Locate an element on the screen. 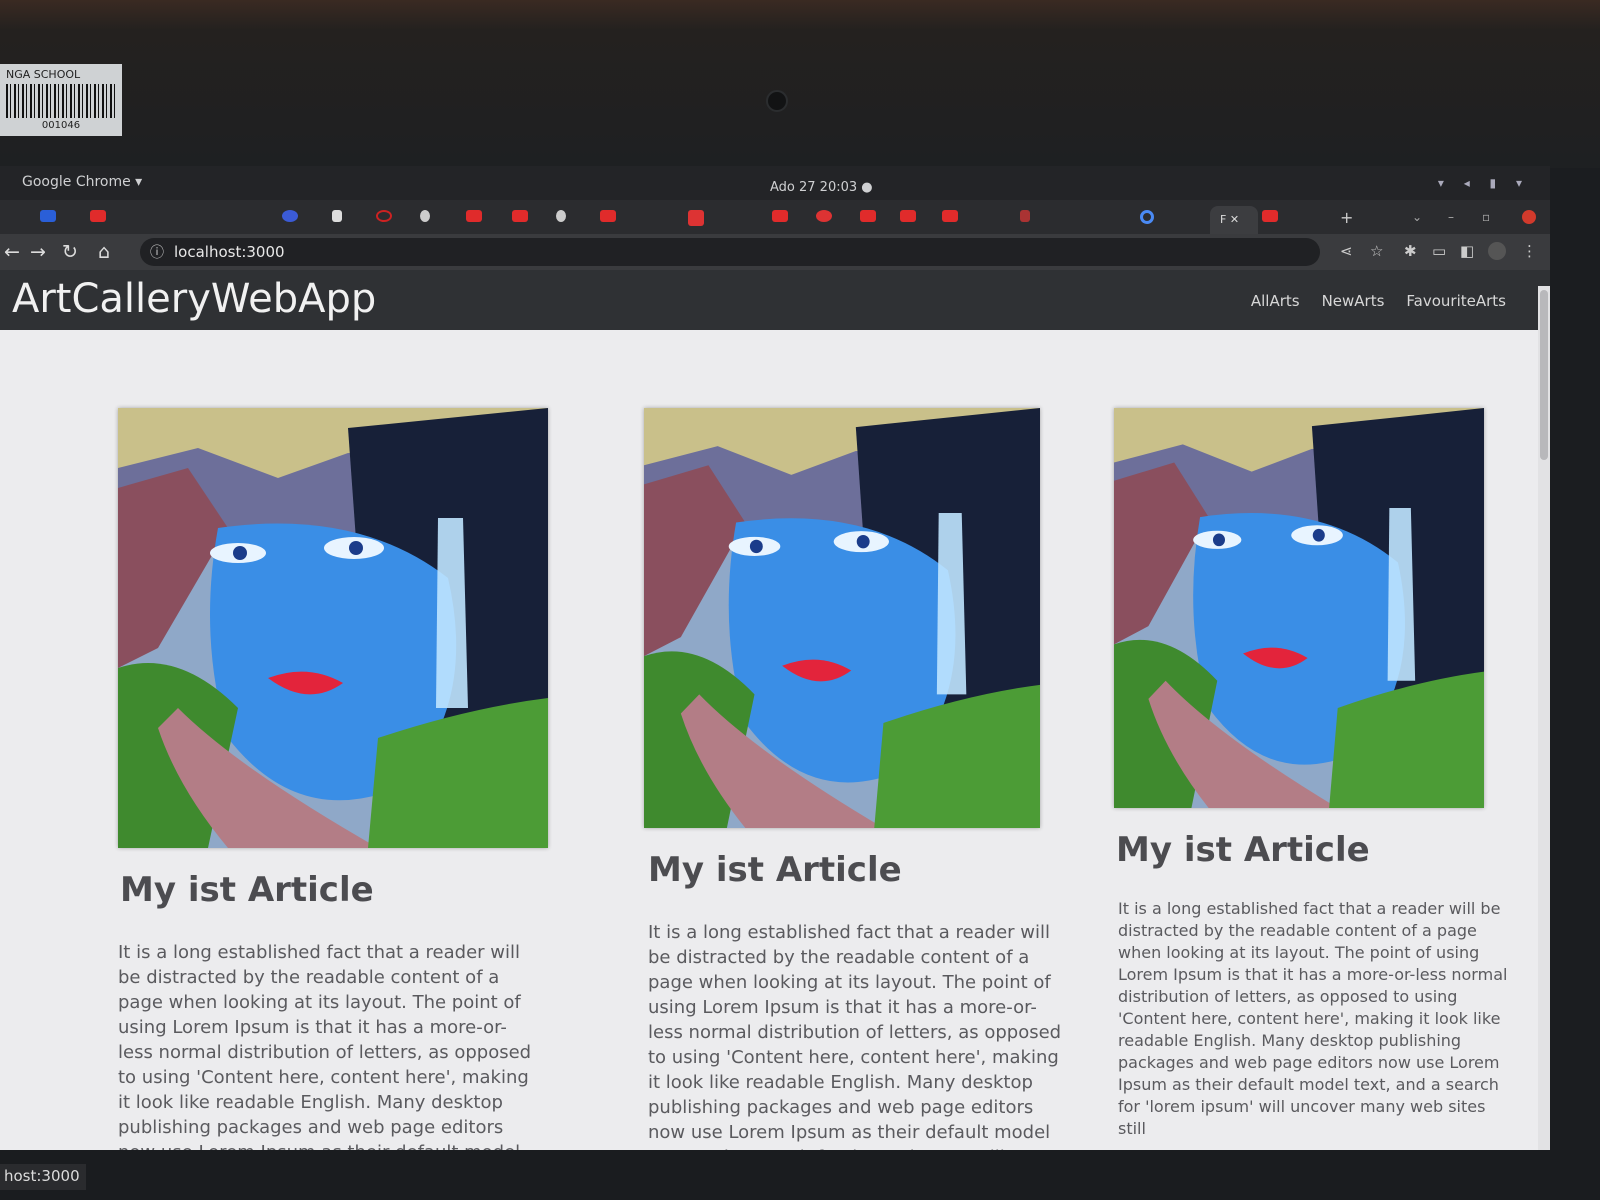 This screenshot has width=1600, height=1200. webcam is located at coordinates (777, 101).